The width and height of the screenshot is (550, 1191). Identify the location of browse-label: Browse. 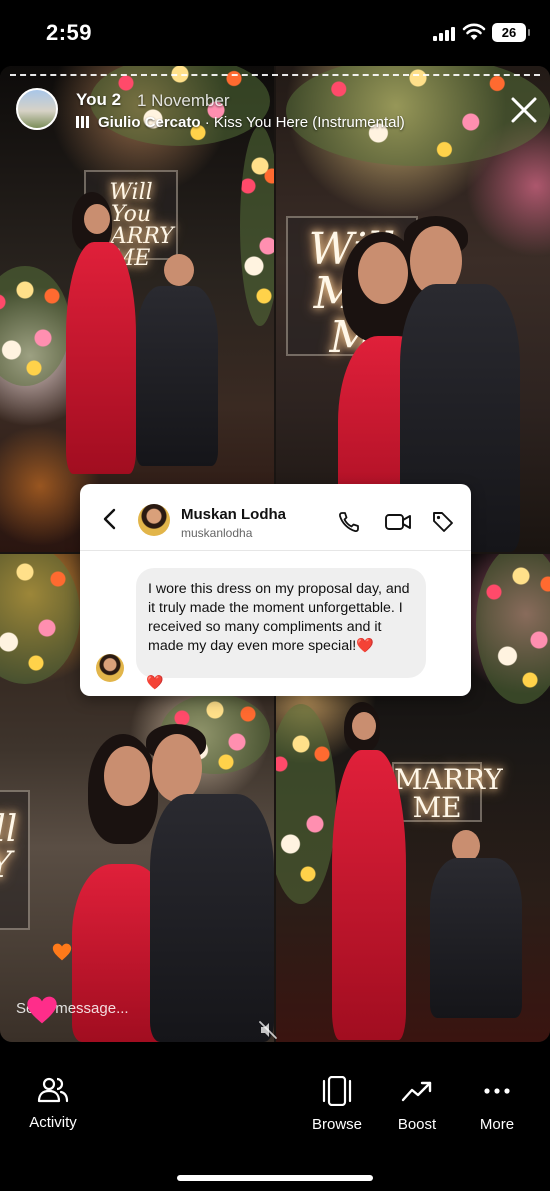
(337, 1124).